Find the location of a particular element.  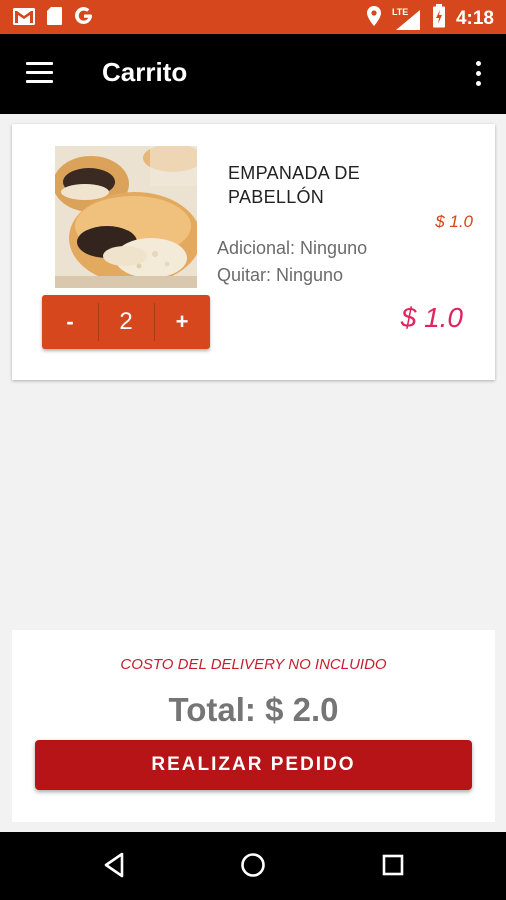

product-name: EMPANADA DE PABELLÓN is located at coordinates (294, 185).